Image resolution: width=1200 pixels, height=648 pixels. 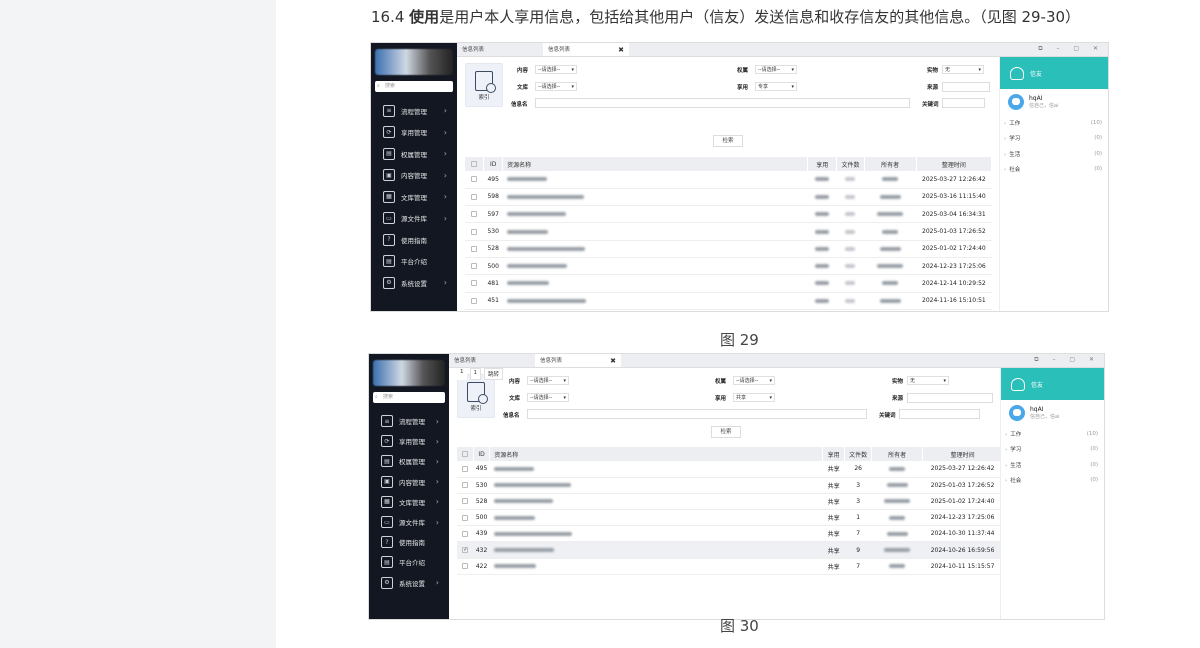 I want to click on table-row: 530 共享 3 2025-01-03 17:26:52, so click(x=730, y=485).